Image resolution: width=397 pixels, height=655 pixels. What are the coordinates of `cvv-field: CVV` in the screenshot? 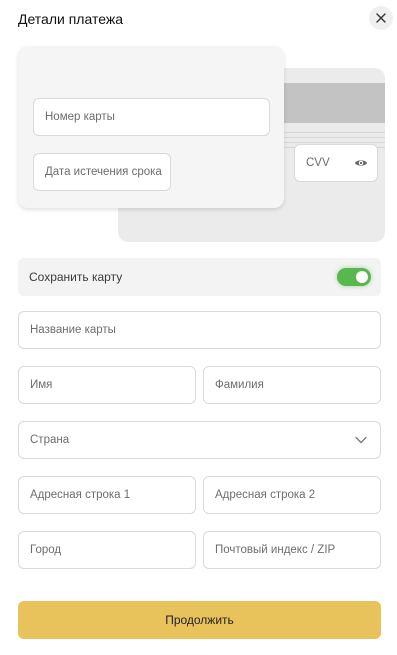 It's located at (336, 163).